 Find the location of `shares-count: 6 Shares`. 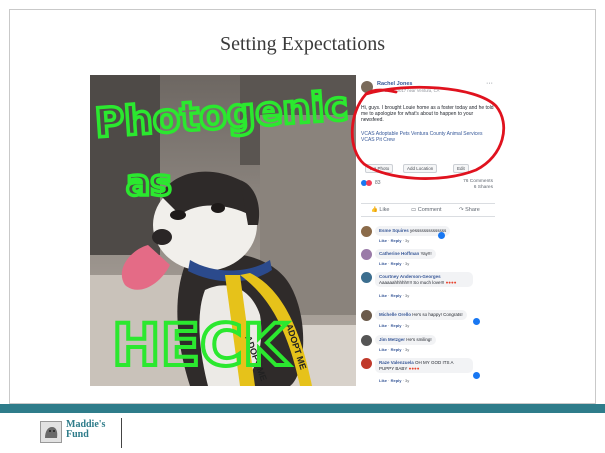

shares-count: 6 Shares is located at coordinates (478, 188).